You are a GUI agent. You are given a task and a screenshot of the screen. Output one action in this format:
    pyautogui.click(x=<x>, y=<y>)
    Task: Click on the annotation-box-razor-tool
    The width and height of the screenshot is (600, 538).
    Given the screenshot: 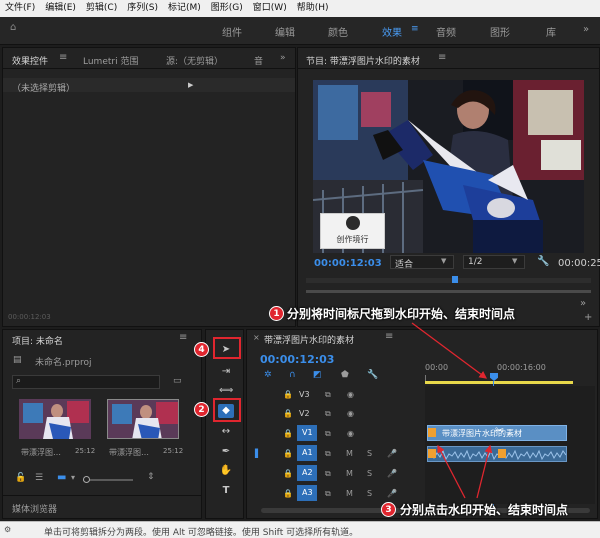 What is the action you would take?
    pyautogui.click(x=227, y=410)
    